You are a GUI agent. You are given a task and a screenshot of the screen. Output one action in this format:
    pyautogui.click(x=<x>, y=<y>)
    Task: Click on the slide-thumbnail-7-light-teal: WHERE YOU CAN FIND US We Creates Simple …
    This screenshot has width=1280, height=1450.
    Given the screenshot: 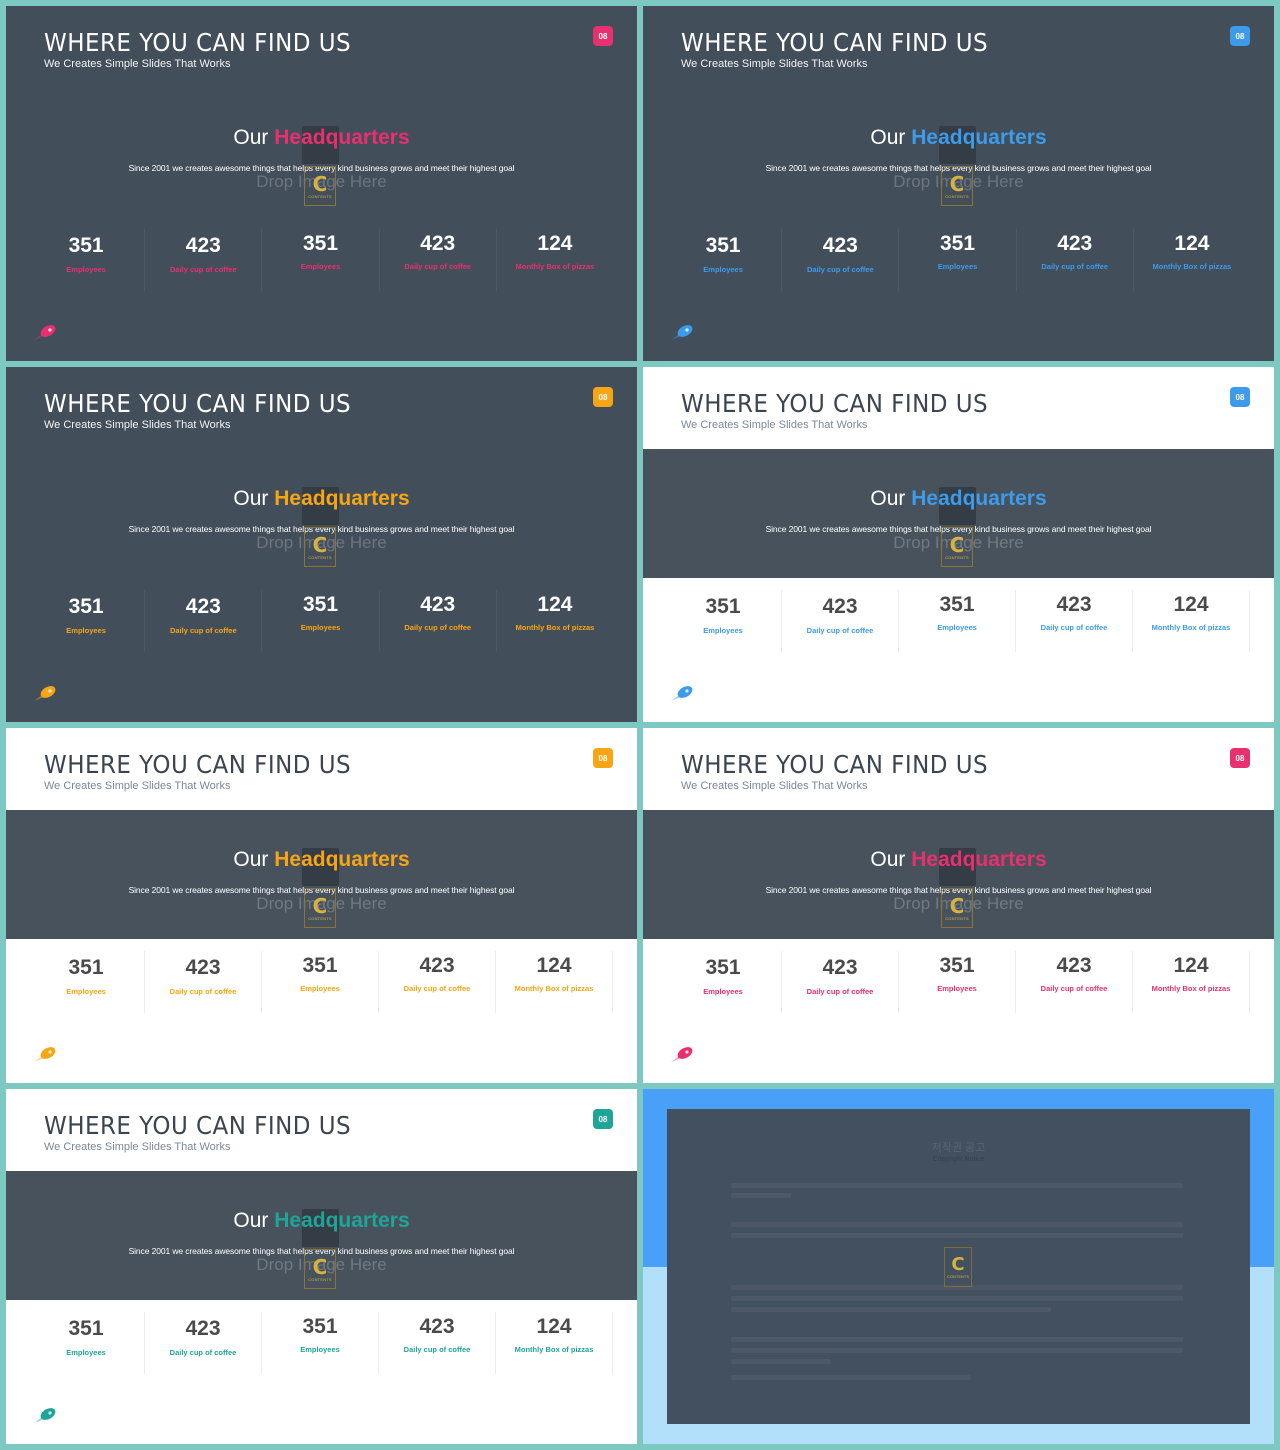 What is the action you would take?
    pyautogui.click(x=321, y=1266)
    